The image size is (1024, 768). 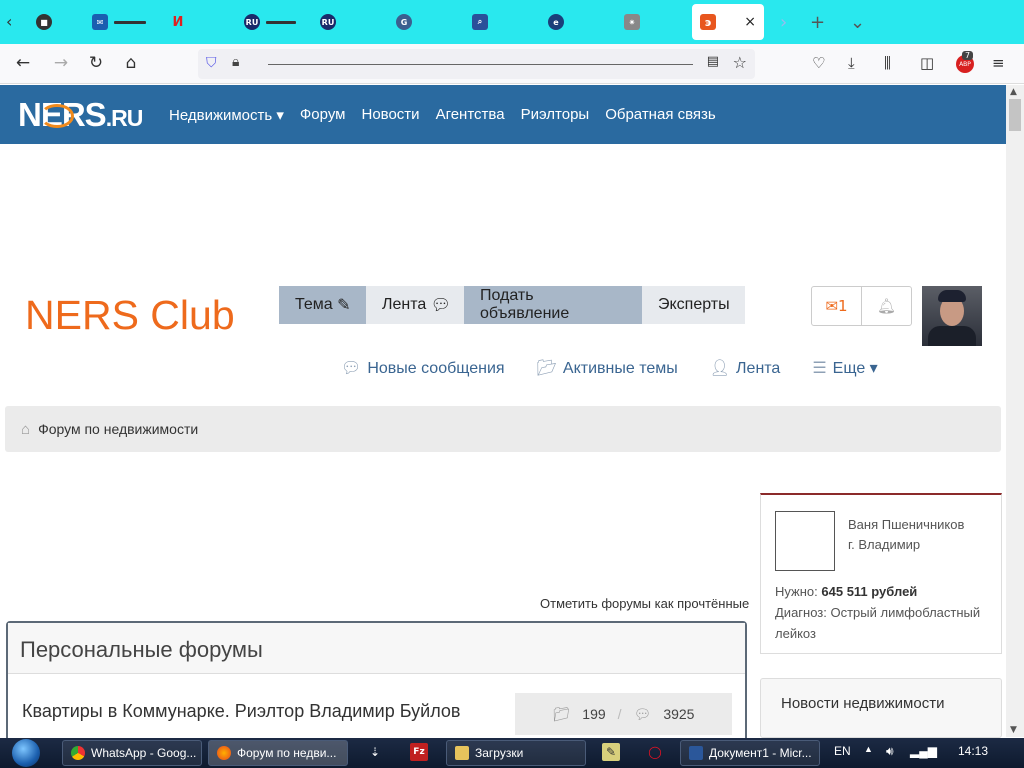 I want to click on menu-icon: ≡, so click(x=998, y=63).